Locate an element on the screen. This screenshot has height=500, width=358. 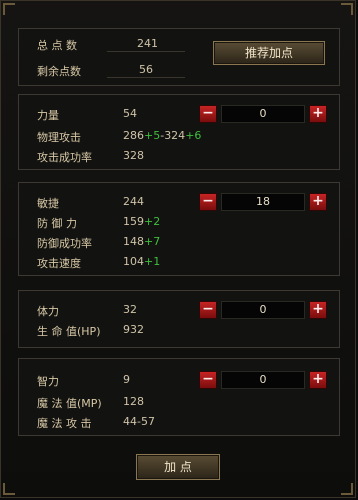
intelligence-plus-button: + is located at coordinates (318, 380).